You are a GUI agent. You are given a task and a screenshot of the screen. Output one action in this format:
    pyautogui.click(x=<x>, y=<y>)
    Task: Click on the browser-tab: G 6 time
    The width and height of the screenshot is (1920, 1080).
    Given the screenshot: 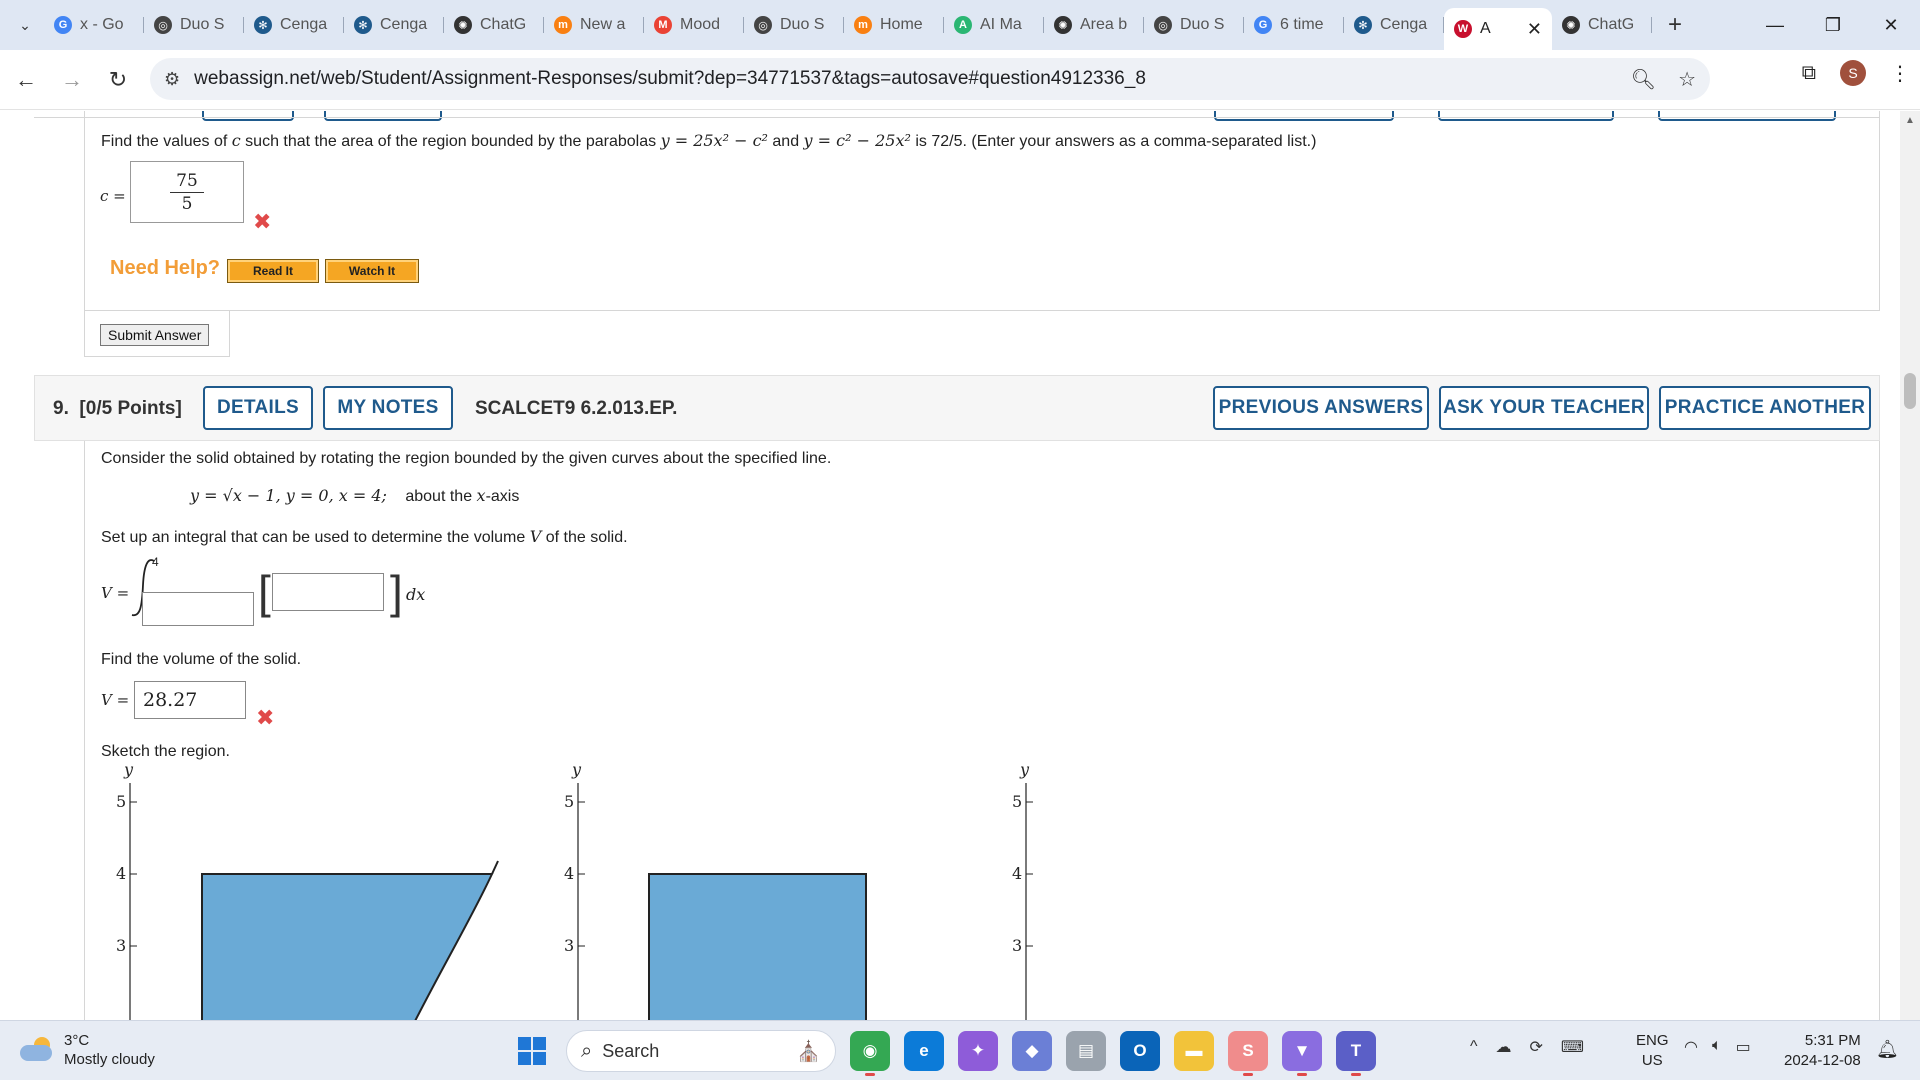 What is the action you would take?
    pyautogui.click(x=1294, y=25)
    